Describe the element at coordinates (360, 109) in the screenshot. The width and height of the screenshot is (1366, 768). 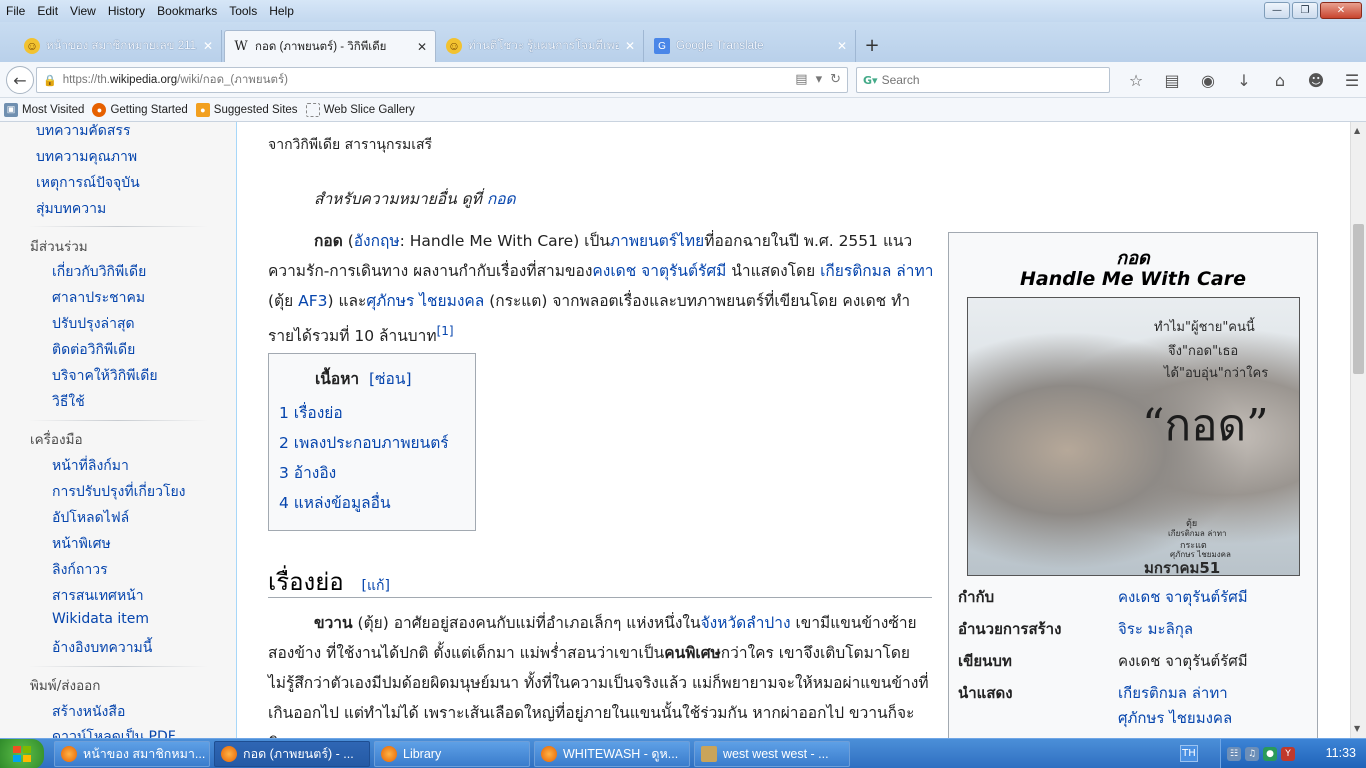
I see `bookmark-web-slice-gallery: Web Slice Gallery` at that location.